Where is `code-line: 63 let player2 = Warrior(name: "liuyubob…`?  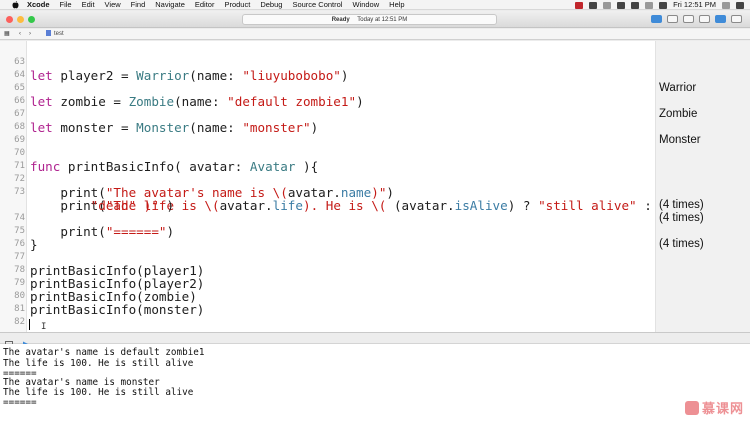
code-line: 63 let player2 = Warrior(name: "liuyubob… is located at coordinates (375, 68).